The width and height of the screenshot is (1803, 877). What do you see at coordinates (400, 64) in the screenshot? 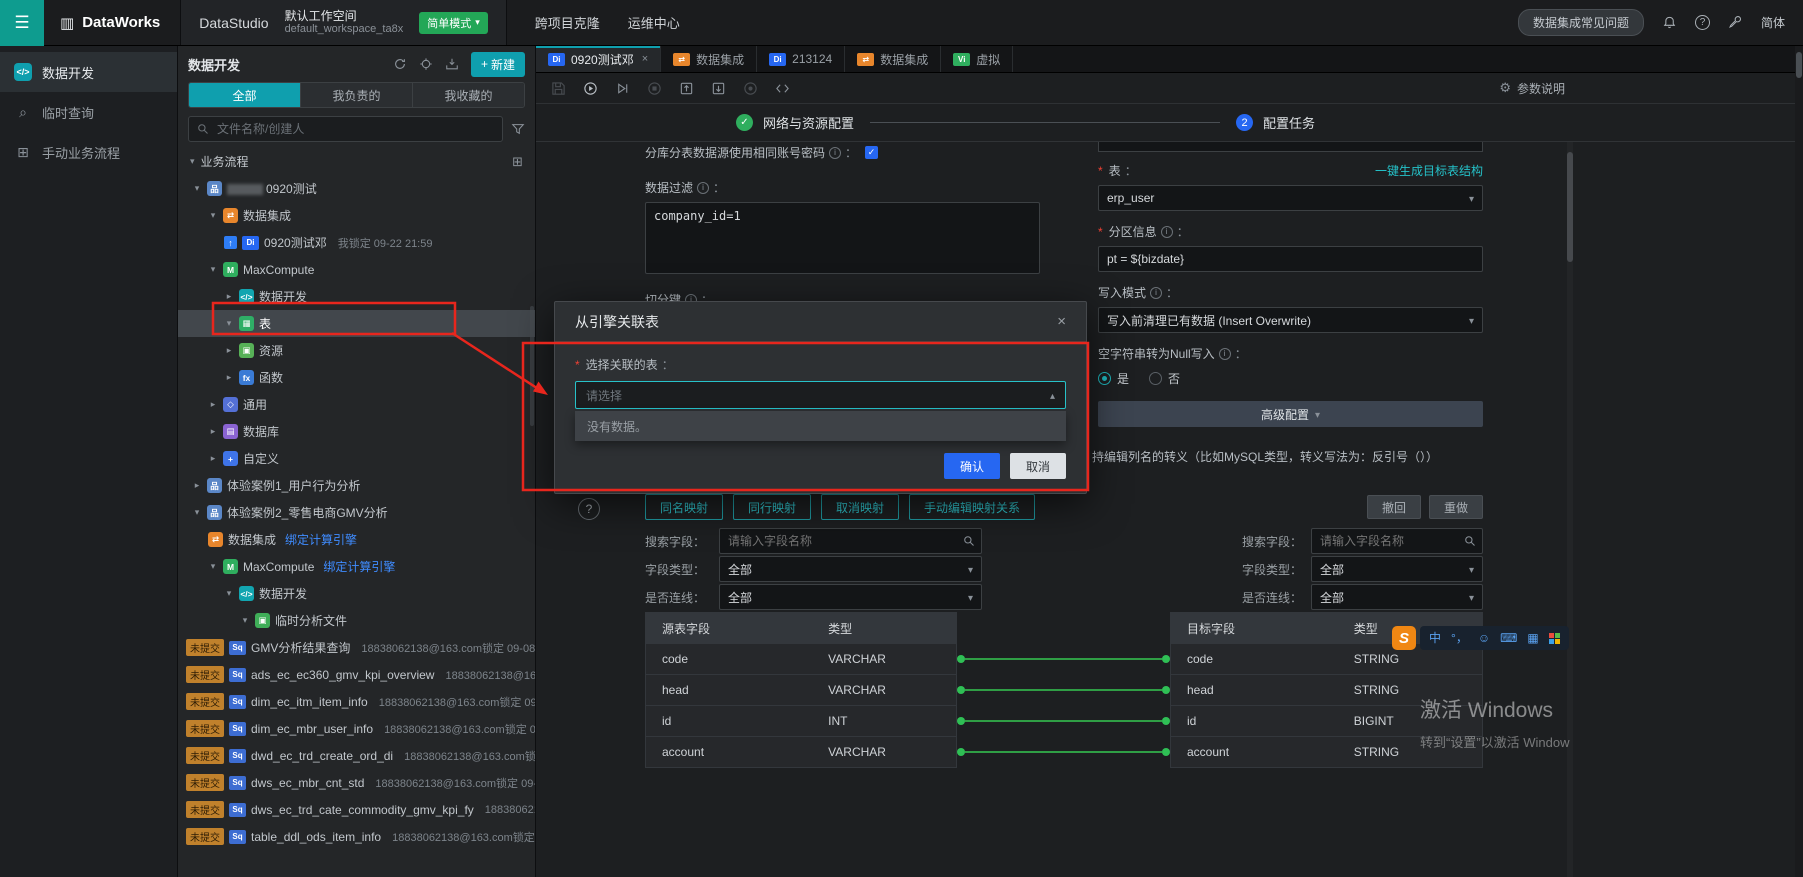
I see `refresh-icon` at bounding box center [400, 64].